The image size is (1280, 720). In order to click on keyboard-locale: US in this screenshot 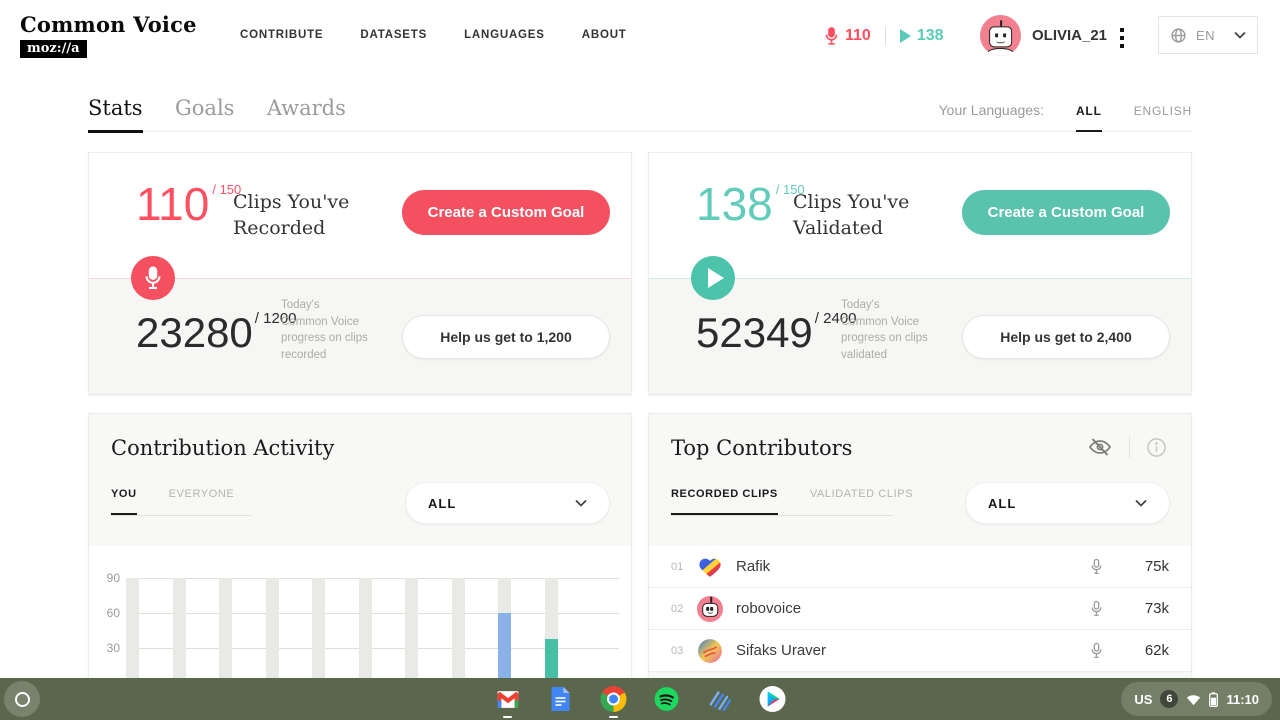, I will do `click(1143, 699)`.